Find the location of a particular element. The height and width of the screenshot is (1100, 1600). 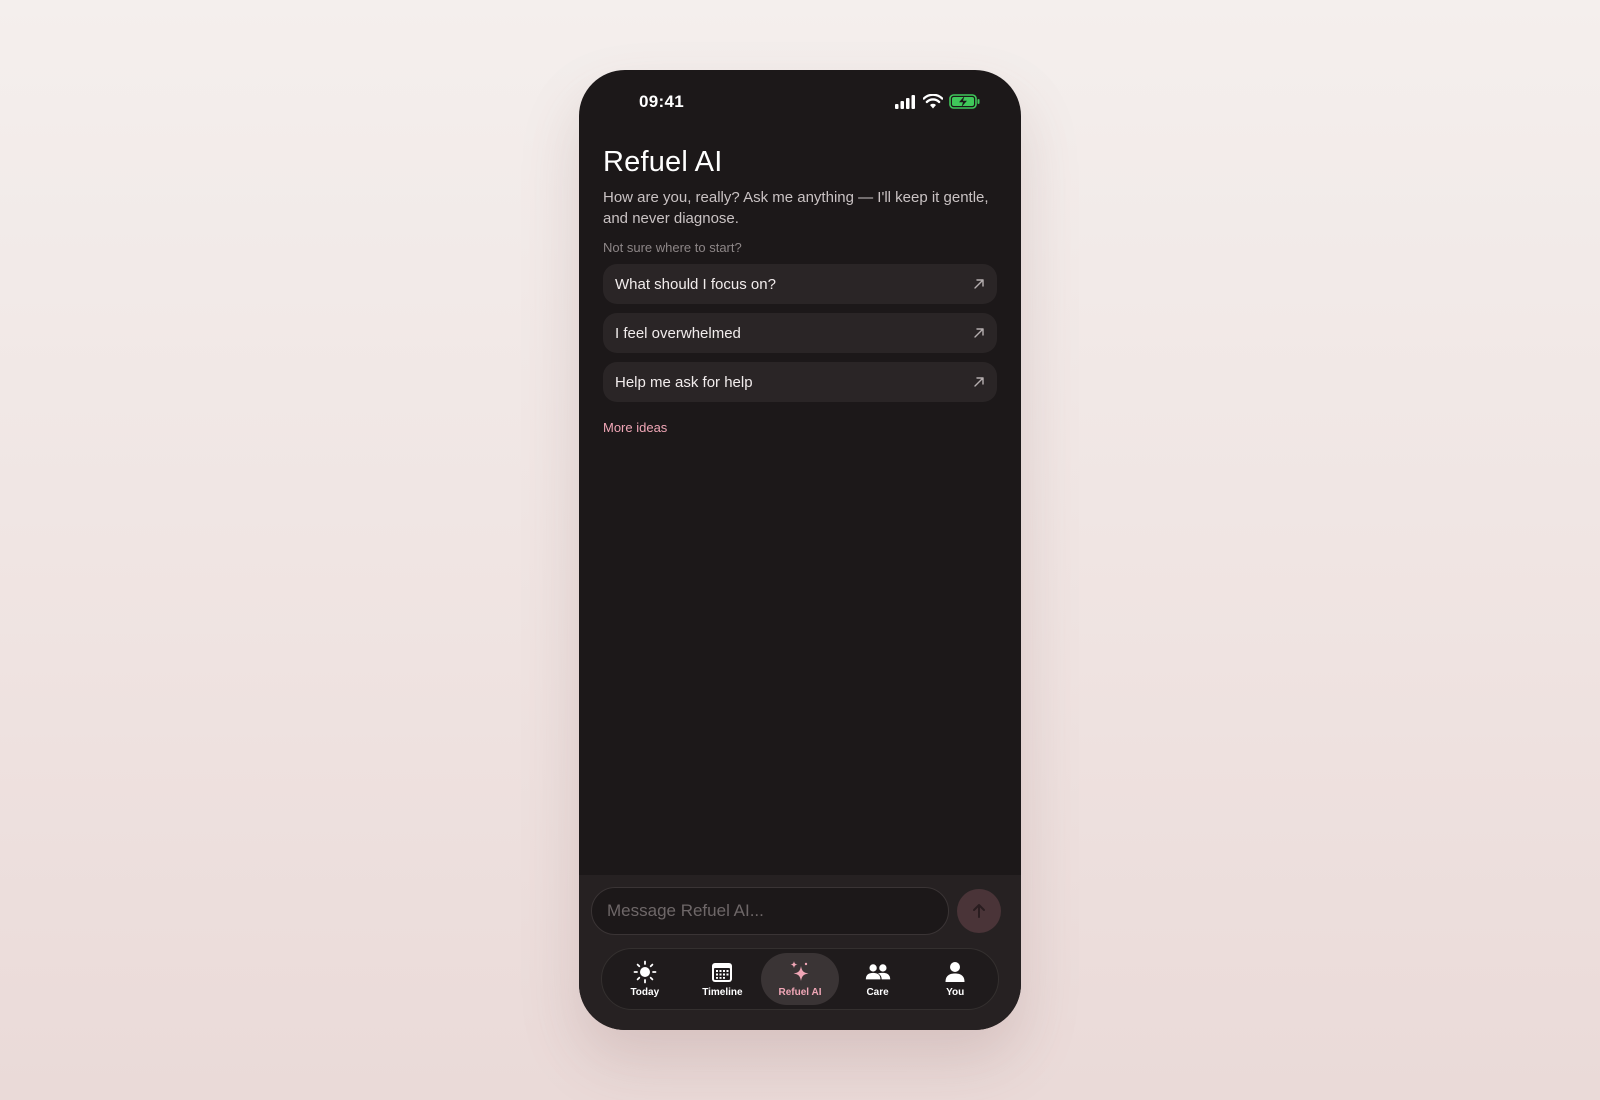

suggestion-label: I feel overwhelmed is located at coordinates (678, 333).